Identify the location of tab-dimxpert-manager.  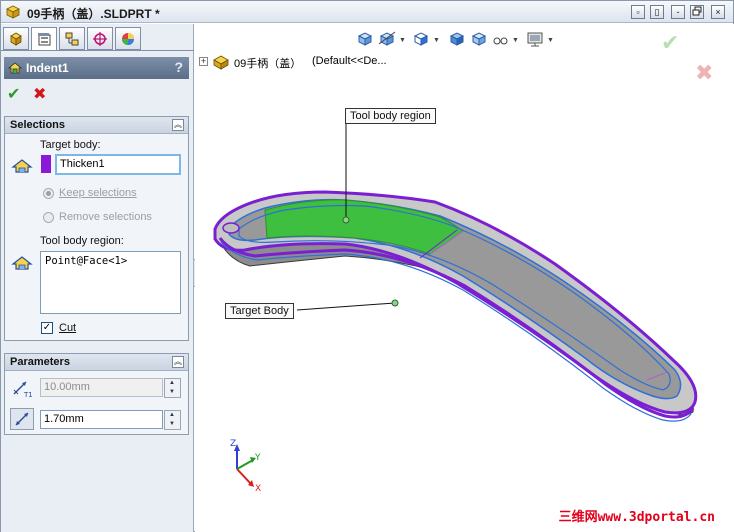
(100, 38).